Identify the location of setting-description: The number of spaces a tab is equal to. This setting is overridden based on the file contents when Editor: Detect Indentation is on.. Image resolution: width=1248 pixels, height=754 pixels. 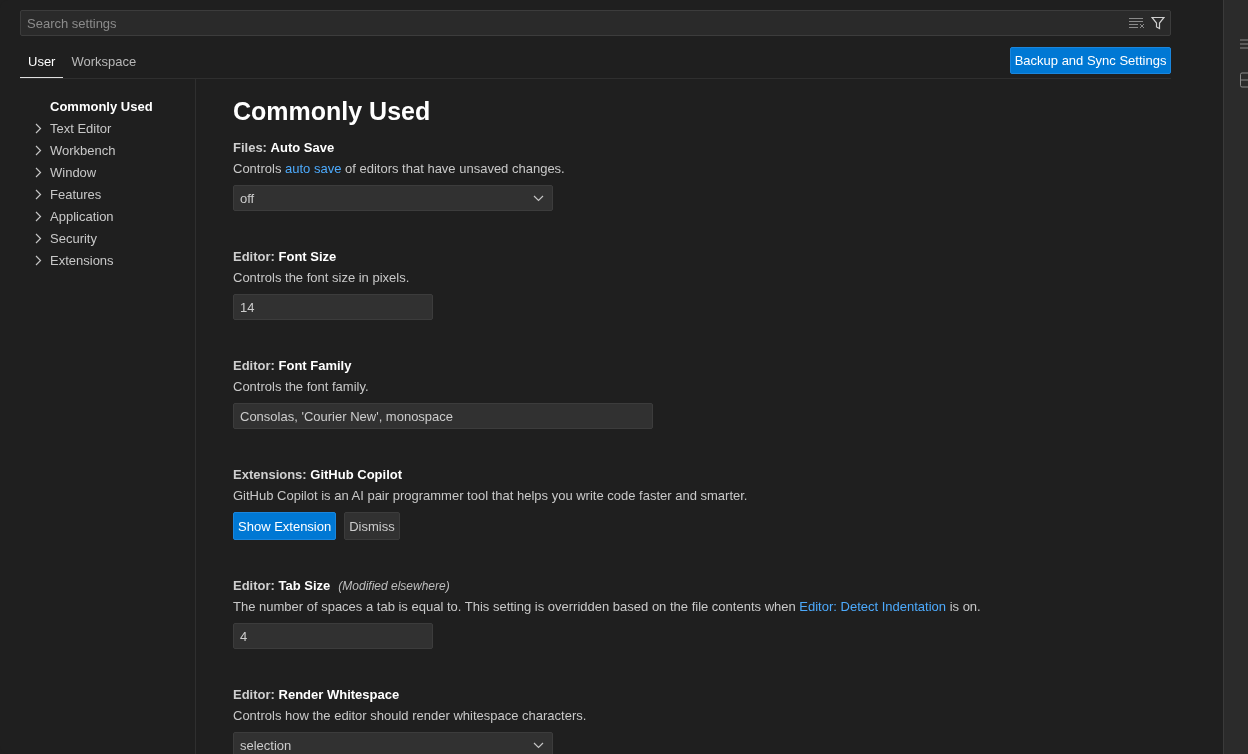
(607, 606).